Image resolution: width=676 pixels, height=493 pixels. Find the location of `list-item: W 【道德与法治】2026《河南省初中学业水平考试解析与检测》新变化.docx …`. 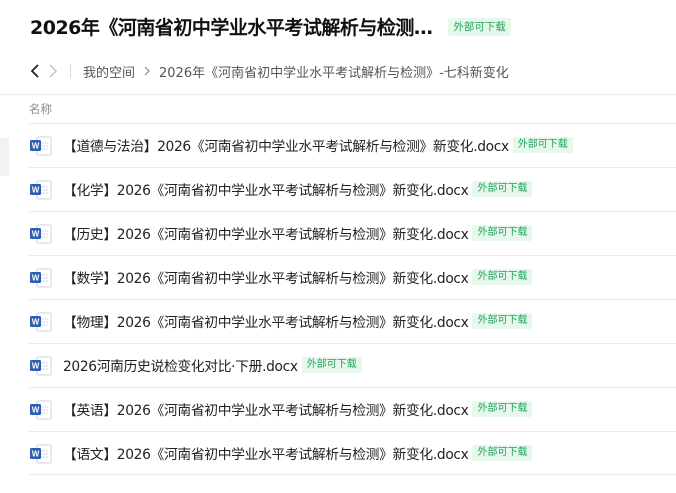

list-item: W 【道德与法治】2026《河南省初中学业水平考试解析与检测》新变化.docx … is located at coordinates (338, 145).